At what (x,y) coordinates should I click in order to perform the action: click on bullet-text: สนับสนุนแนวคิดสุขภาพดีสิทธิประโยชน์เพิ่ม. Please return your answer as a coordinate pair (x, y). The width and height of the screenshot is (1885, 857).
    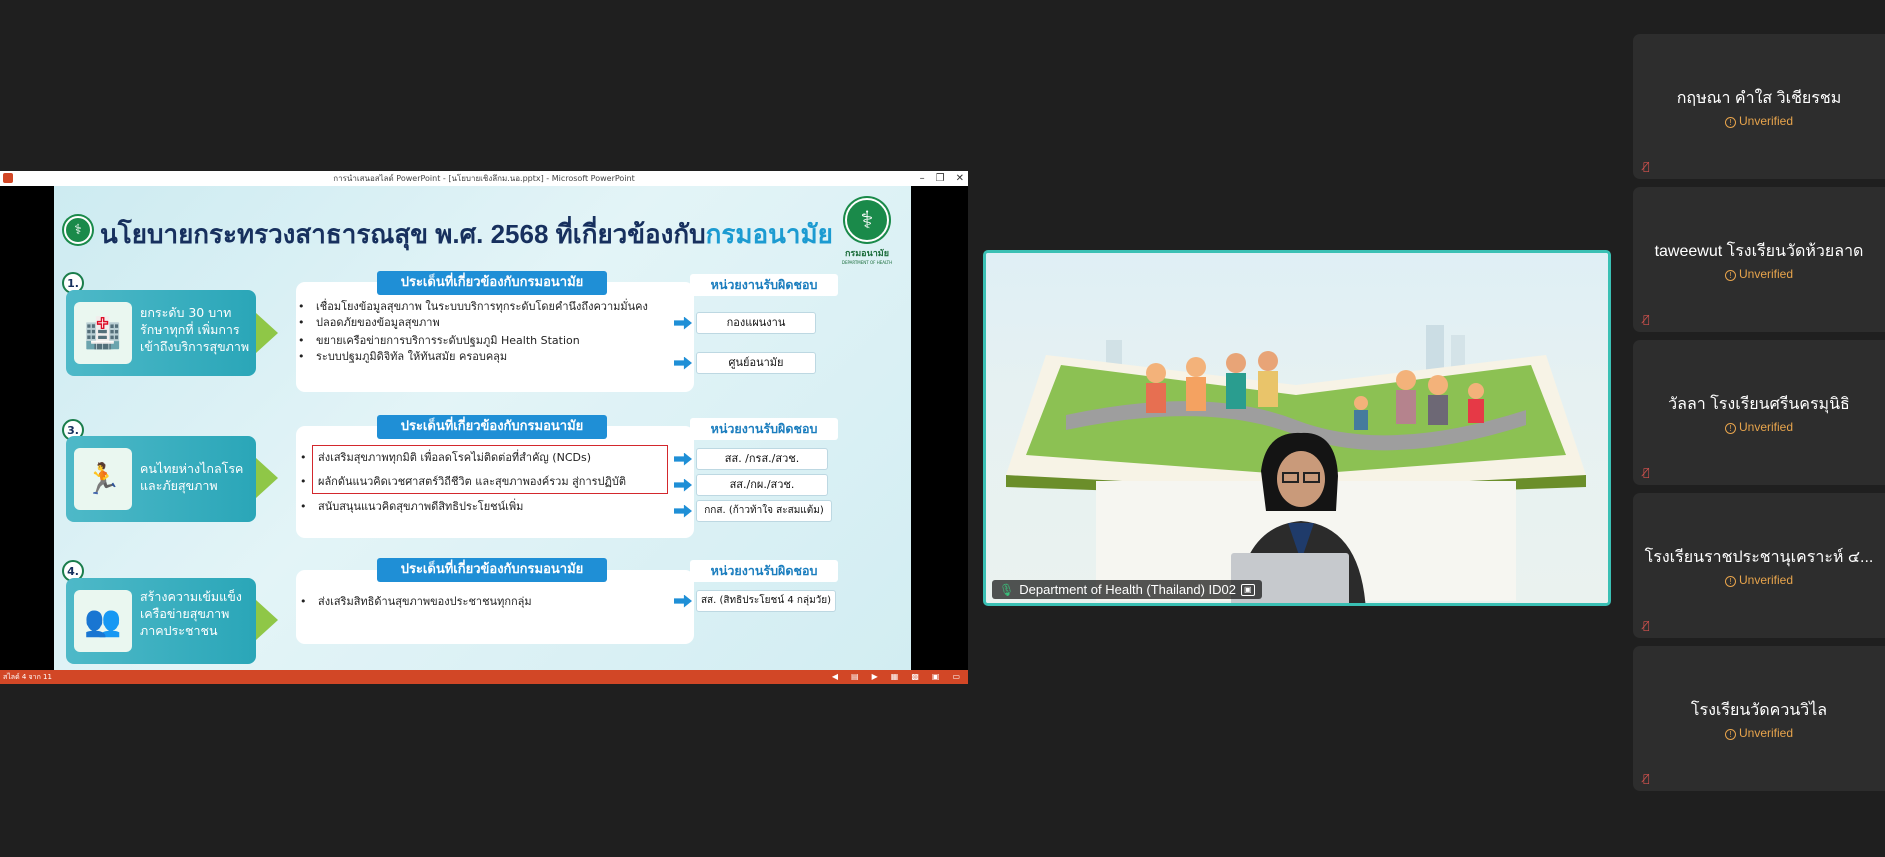
    Looking at the image, I should click on (411, 506).